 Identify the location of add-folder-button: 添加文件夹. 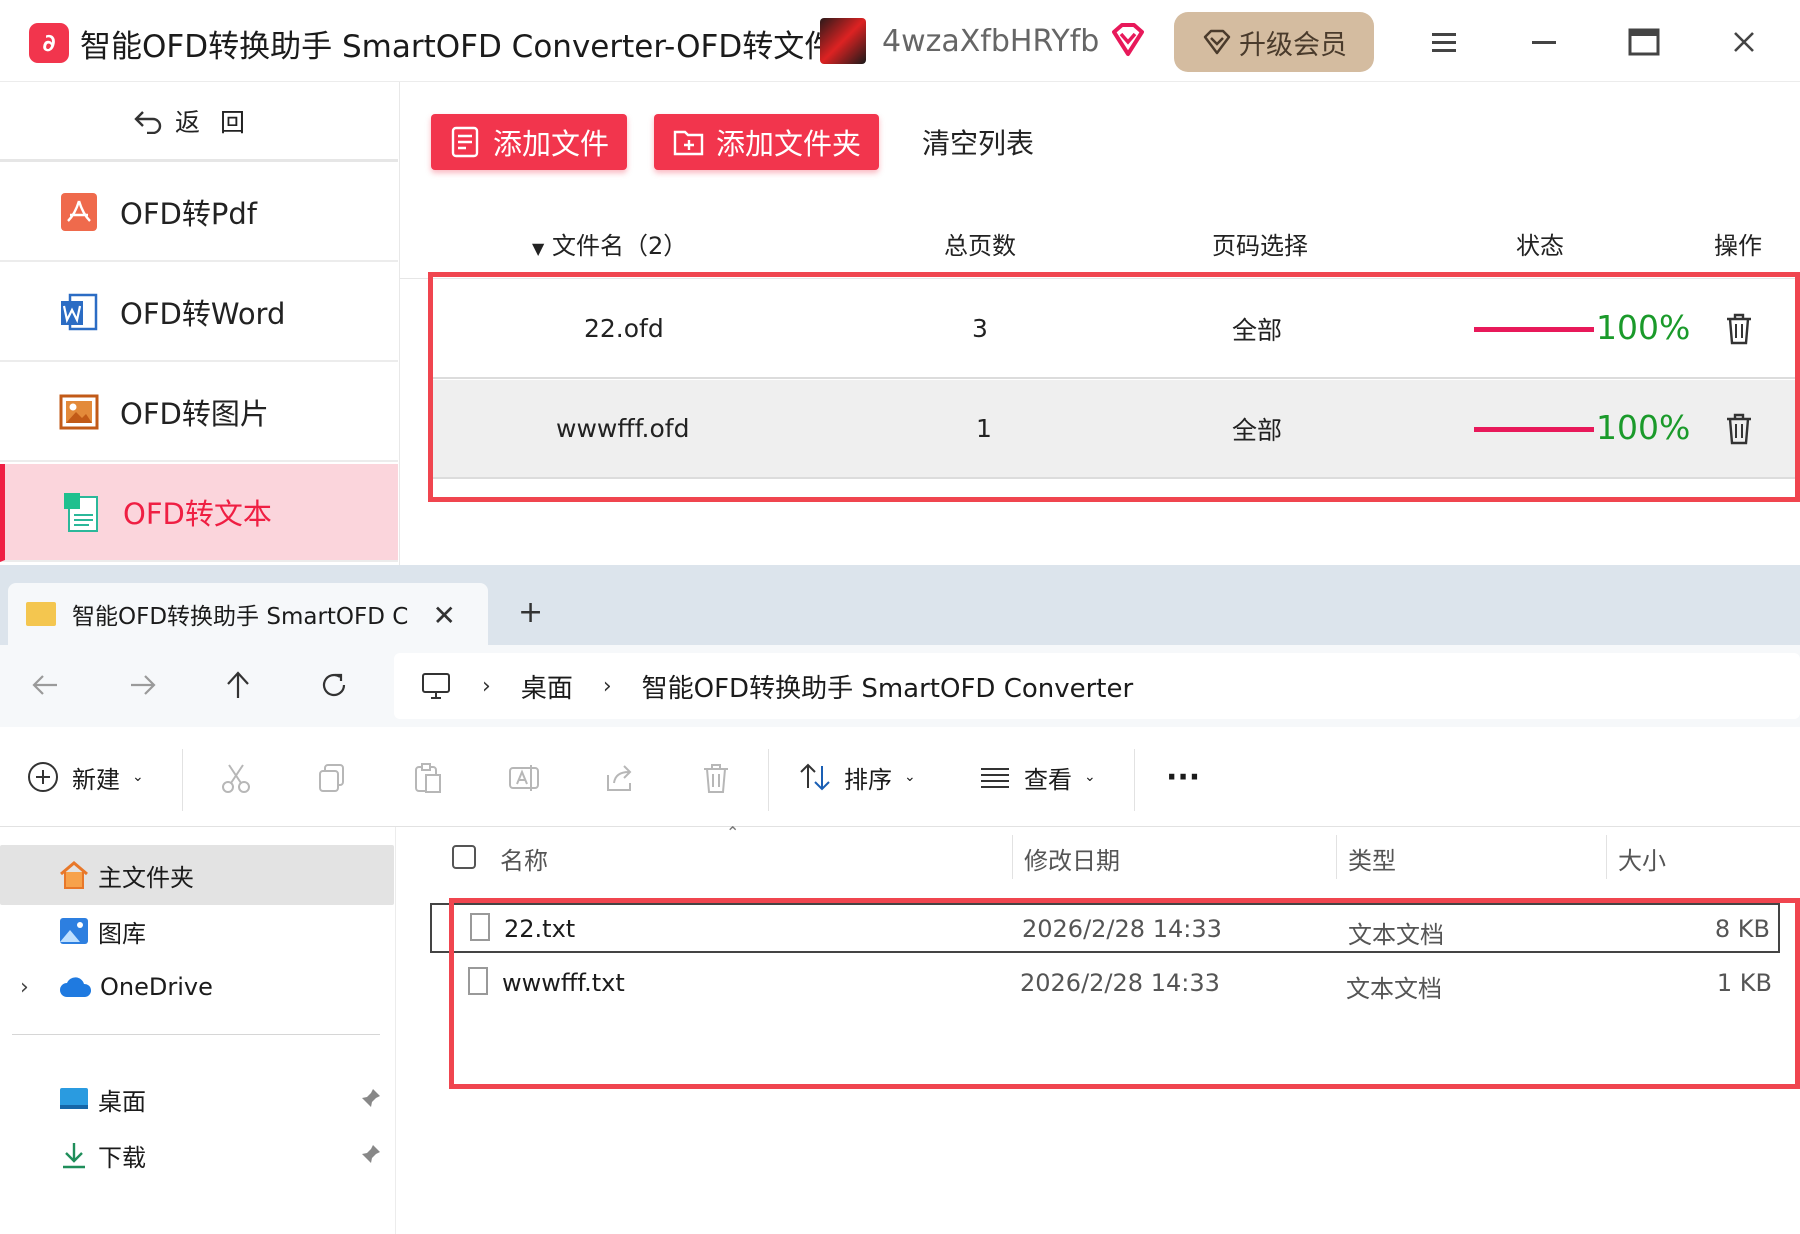
(767, 142).